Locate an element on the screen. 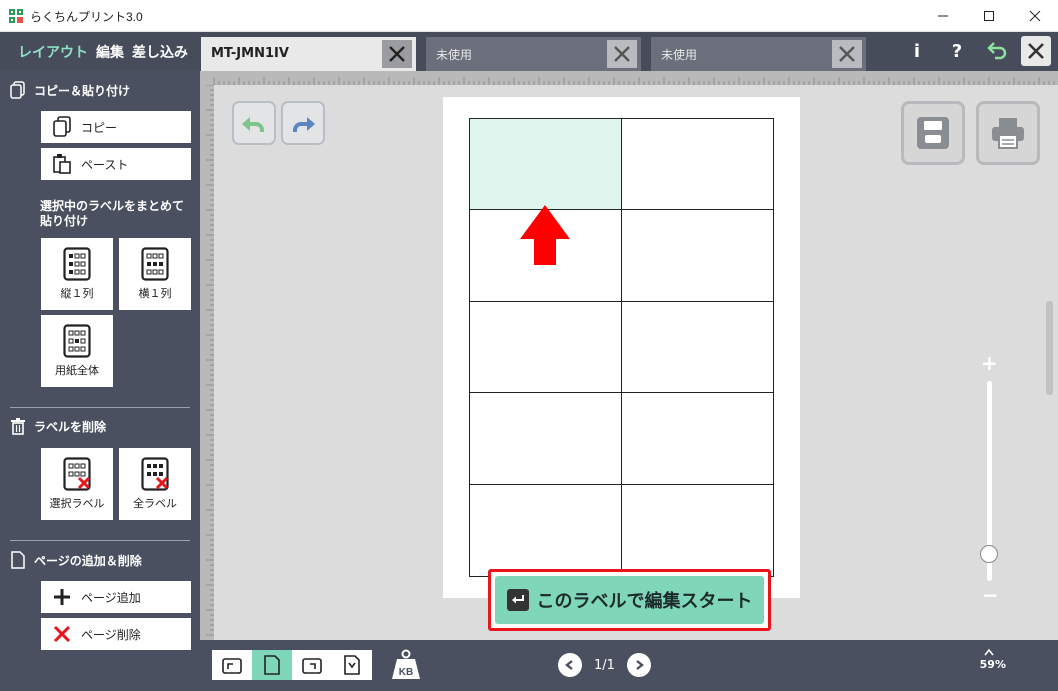 The width and height of the screenshot is (1058, 691). weight-kb-icon: KB is located at coordinates (406, 665).